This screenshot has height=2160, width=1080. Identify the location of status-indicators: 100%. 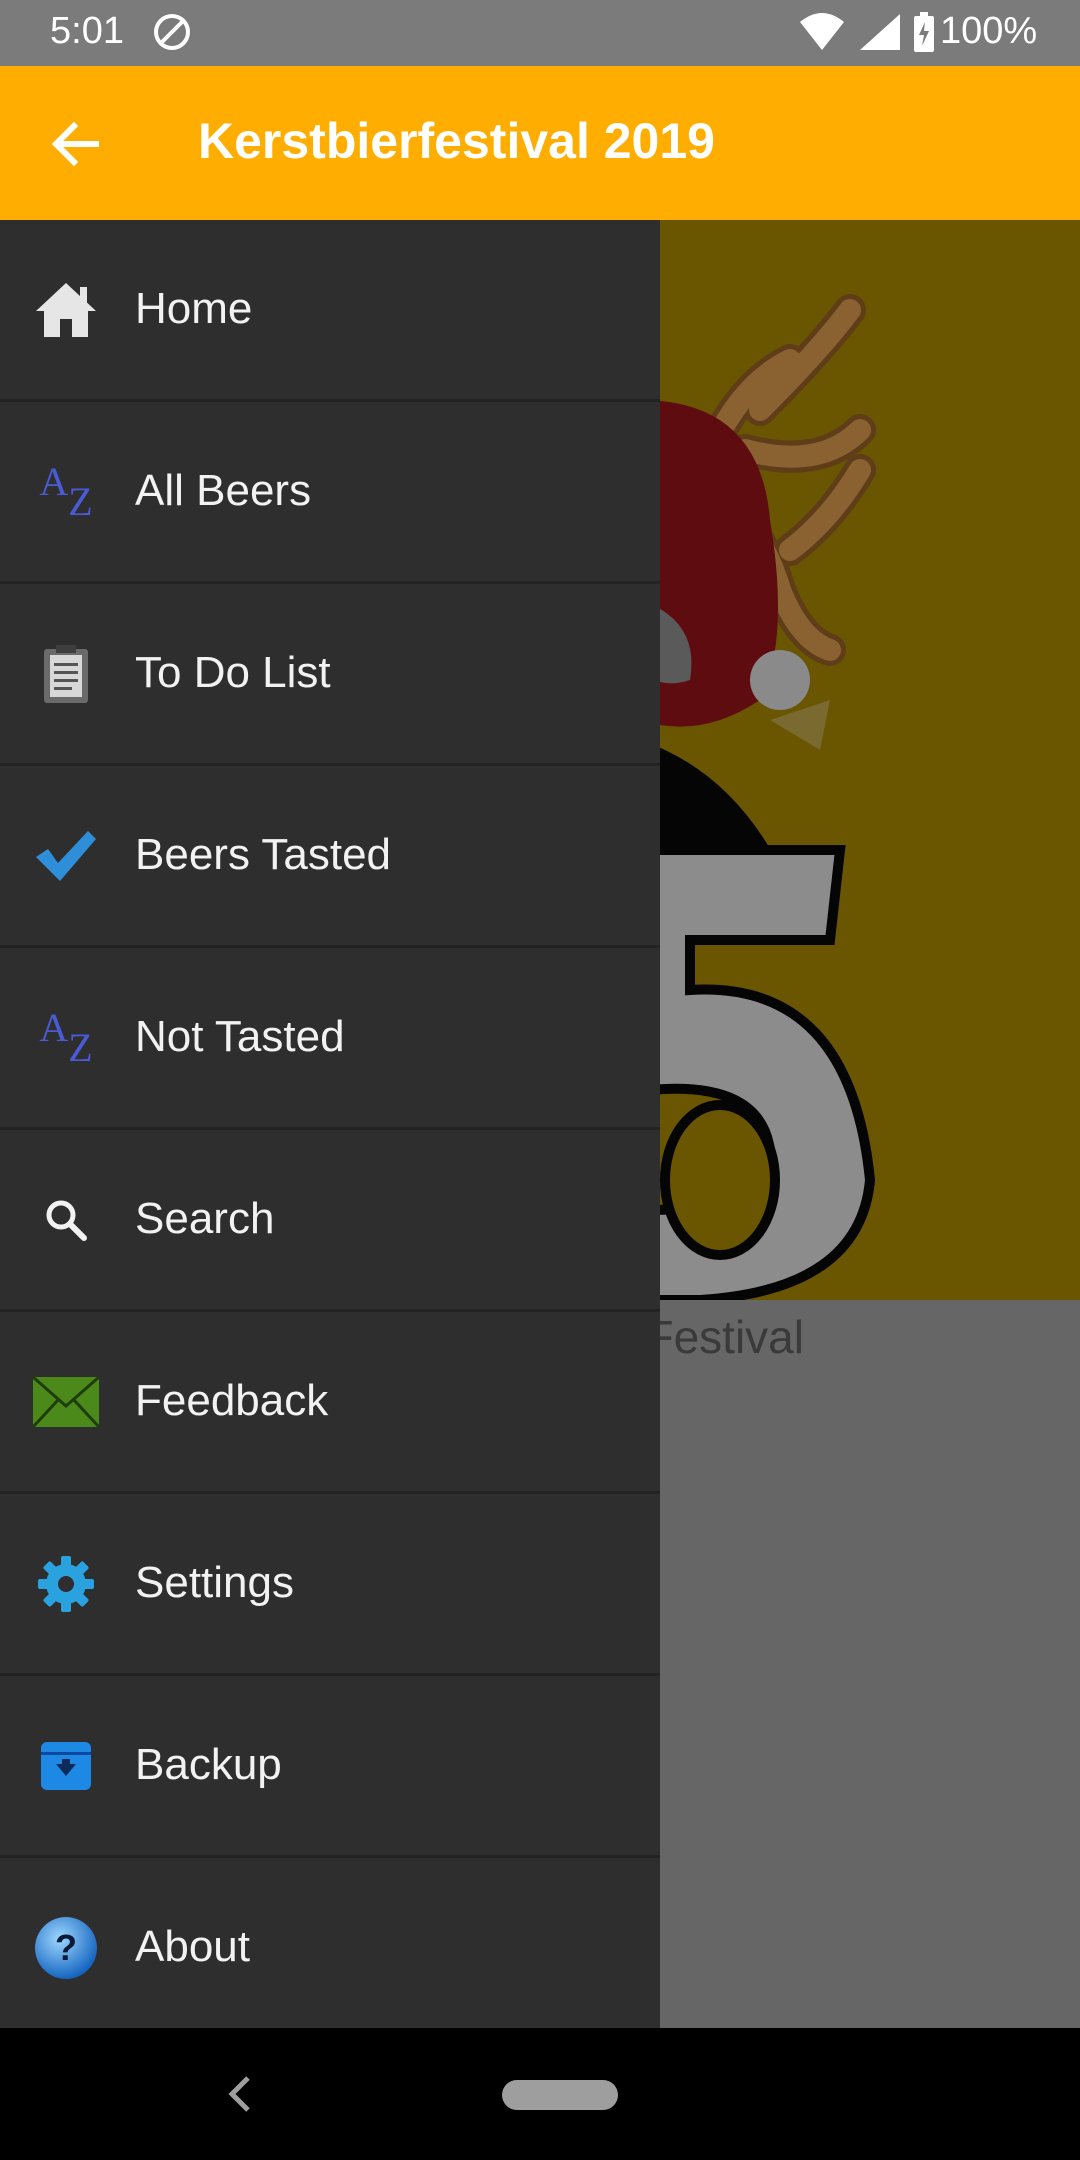
(915, 33).